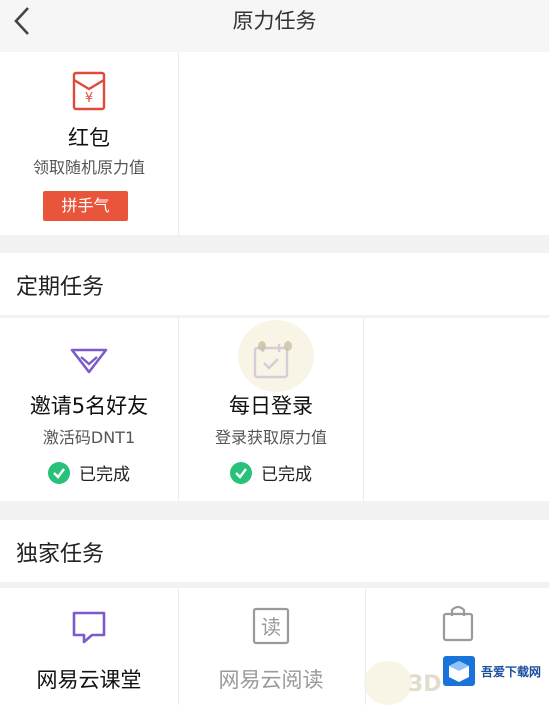 This screenshot has height=705, width=549. What do you see at coordinates (271, 680) in the screenshot?
I see `task-title: 网易云阅读` at bounding box center [271, 680].